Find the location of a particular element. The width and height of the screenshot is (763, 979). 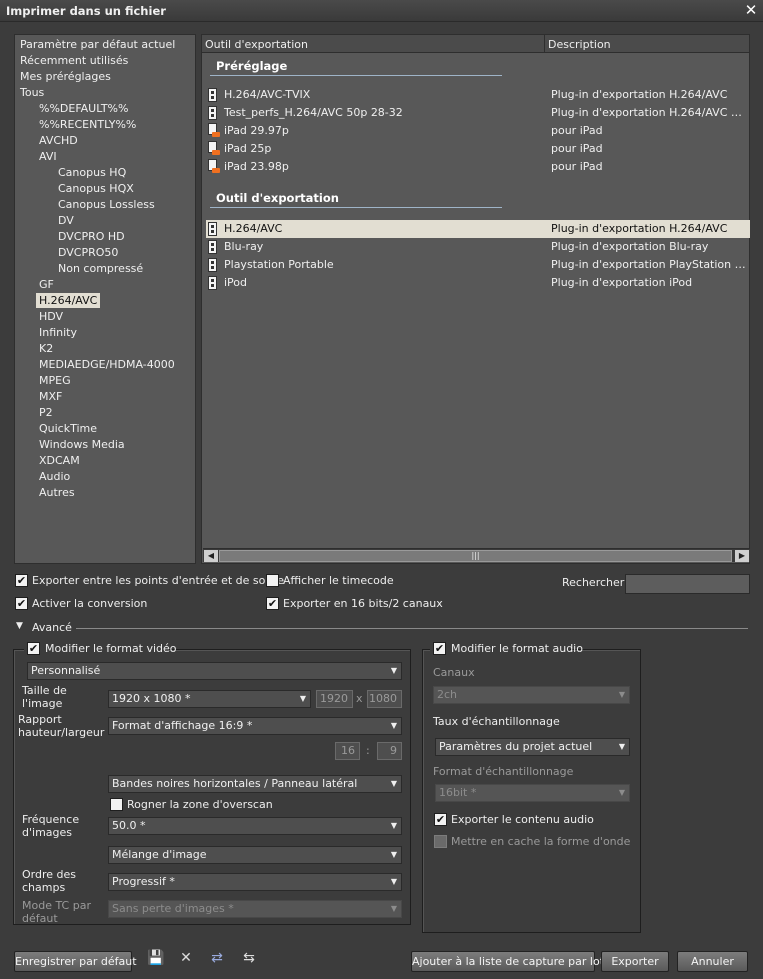

frame-blend-dropdown: Mélange d'image is located at coordinates (255, 855).